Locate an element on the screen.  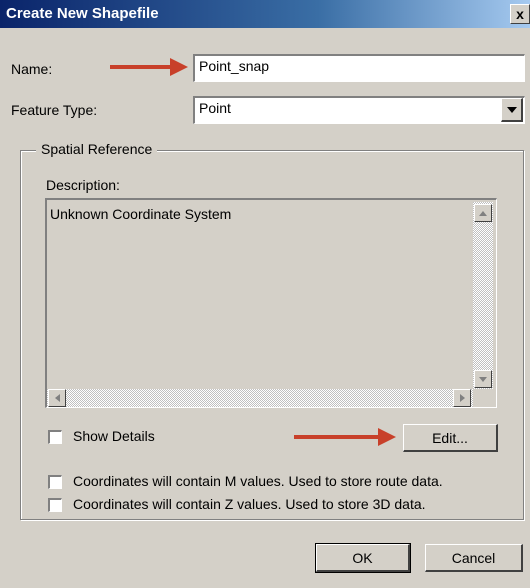
scroll-right-button is located at coordinates (462, 398).